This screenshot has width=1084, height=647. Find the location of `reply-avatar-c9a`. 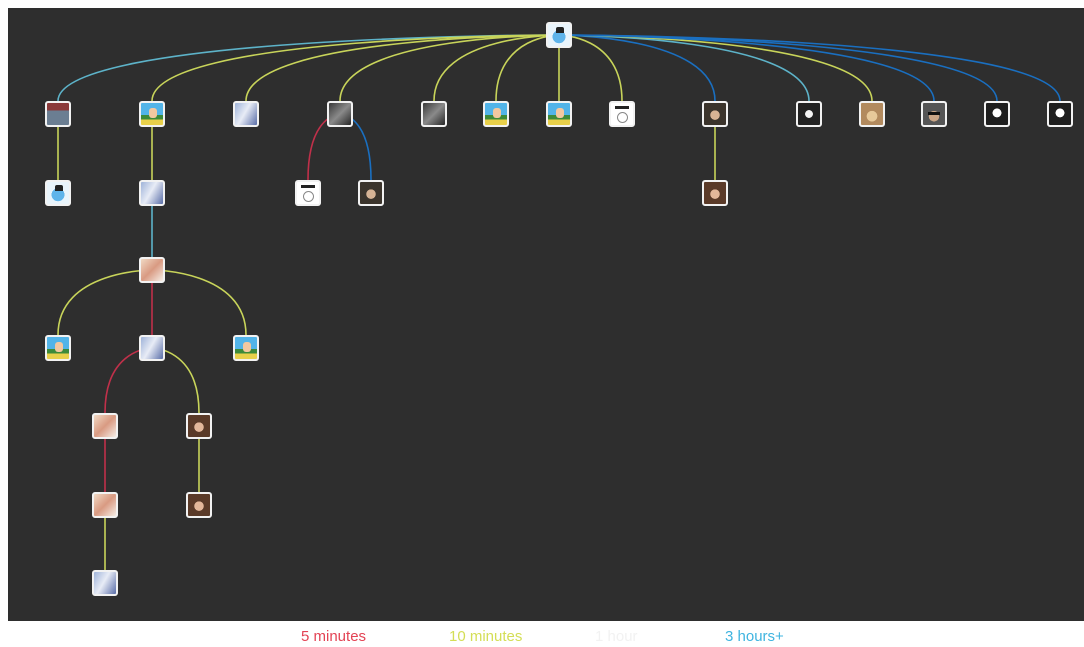

reply-avatar-c9a is located at coordinates (715, 193).